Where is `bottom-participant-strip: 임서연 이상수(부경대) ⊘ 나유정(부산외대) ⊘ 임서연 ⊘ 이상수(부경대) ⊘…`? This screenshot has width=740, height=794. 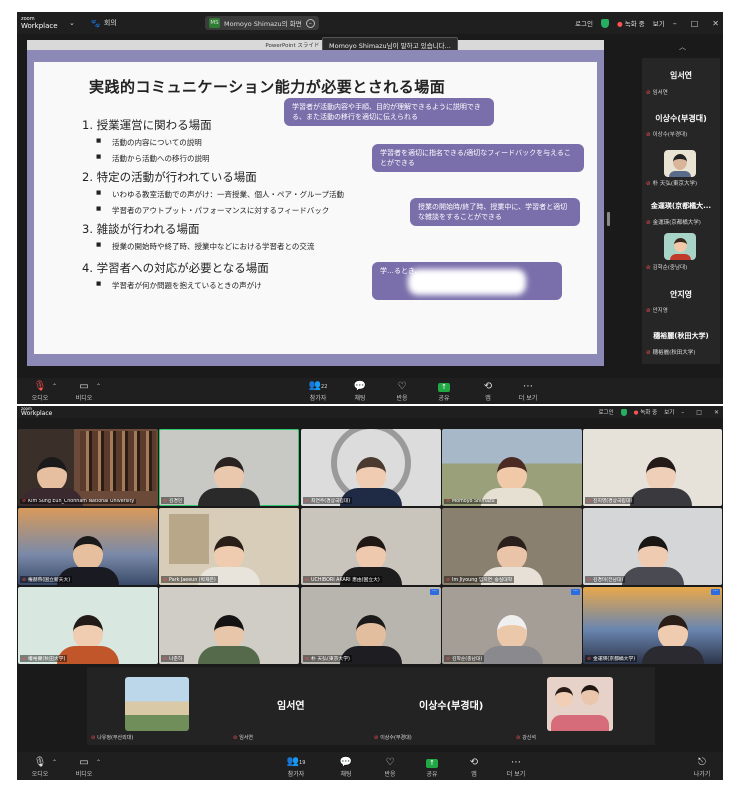 bottom-participant-strip: 임서연 이상수(부경대) ⊘ 나유정(부산외대) ⊘ 임서연 ⊘ 이상수(부경대) ⊘… is located at coordinates (371, 706).